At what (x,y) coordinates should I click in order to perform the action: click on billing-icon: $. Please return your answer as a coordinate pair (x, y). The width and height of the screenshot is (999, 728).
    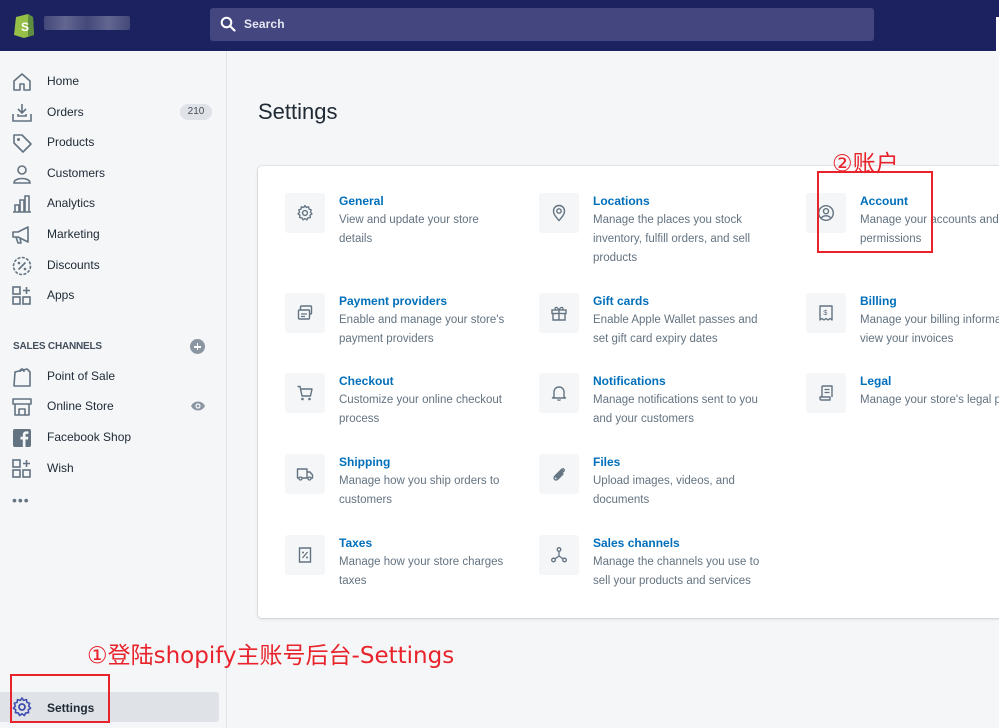
    Looking at the image, I should click on (826, 313).